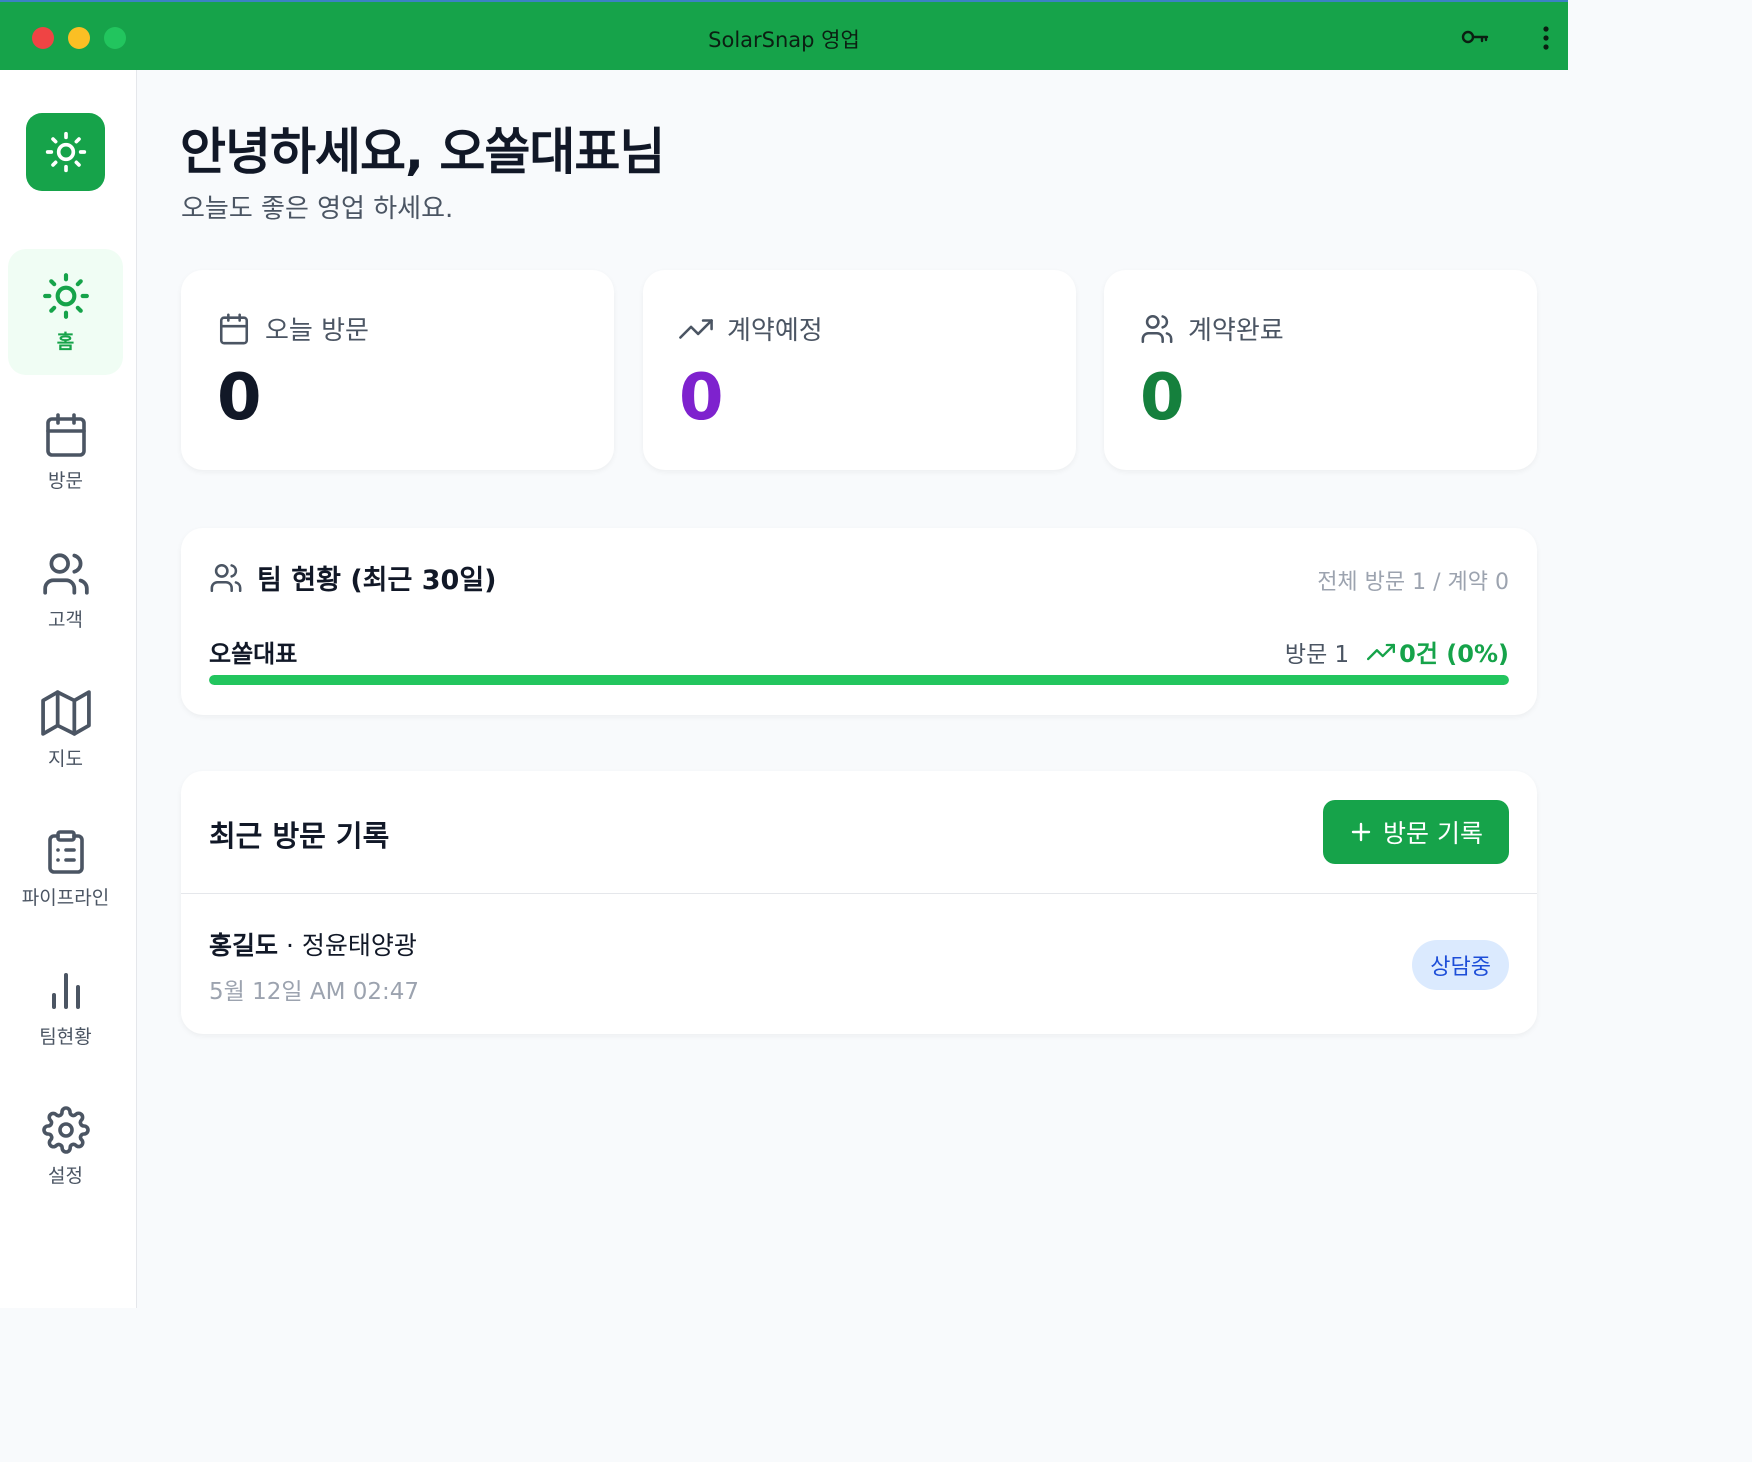 The height and width of the screenshot is (1462, 1752). I want to click on visit-datetime: 5월 12일 AM 02:47, so click(314, 992).